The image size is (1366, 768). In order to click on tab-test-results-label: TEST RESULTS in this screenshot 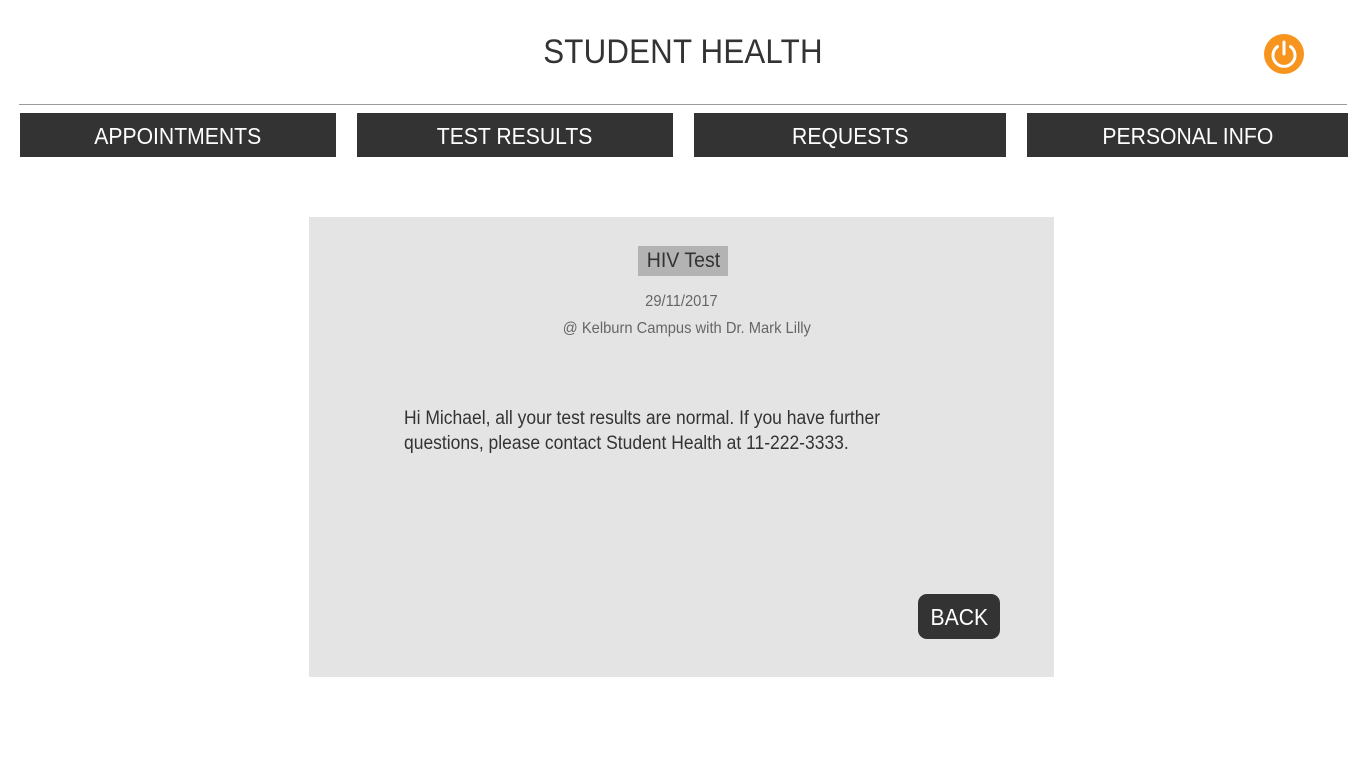, I will do `click(515, 136)`.